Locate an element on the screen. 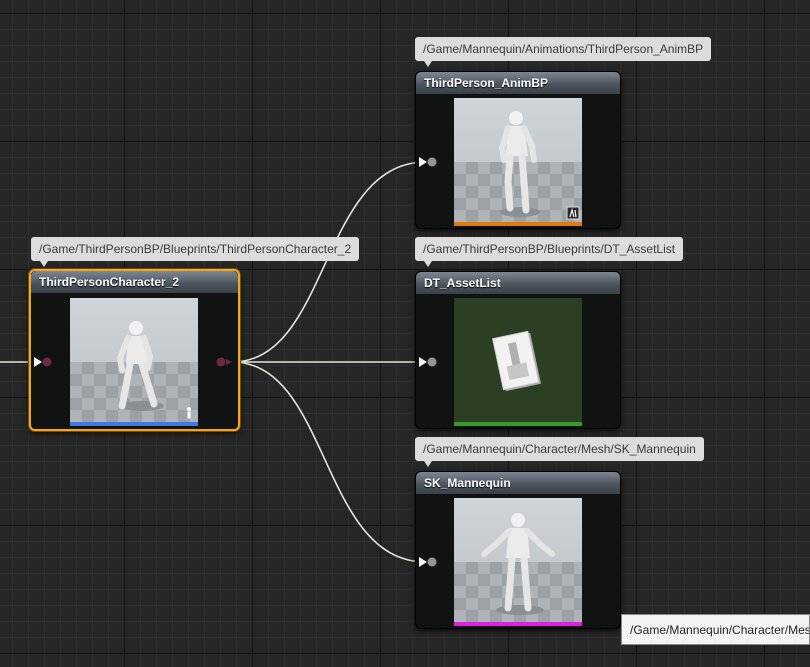 The image size is (810, 667). node-third-person-animbp: ThirdPerson_AnimBP is located at coordinates (518, 150).